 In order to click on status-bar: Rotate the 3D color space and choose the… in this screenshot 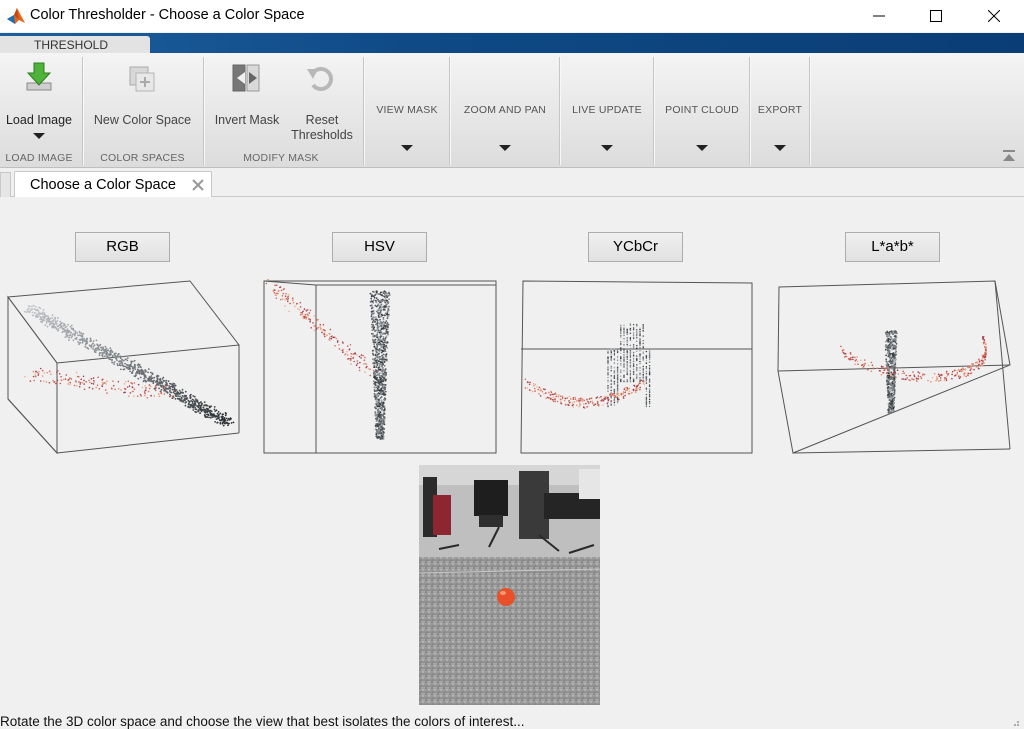, I will do `click(512, 720)`.